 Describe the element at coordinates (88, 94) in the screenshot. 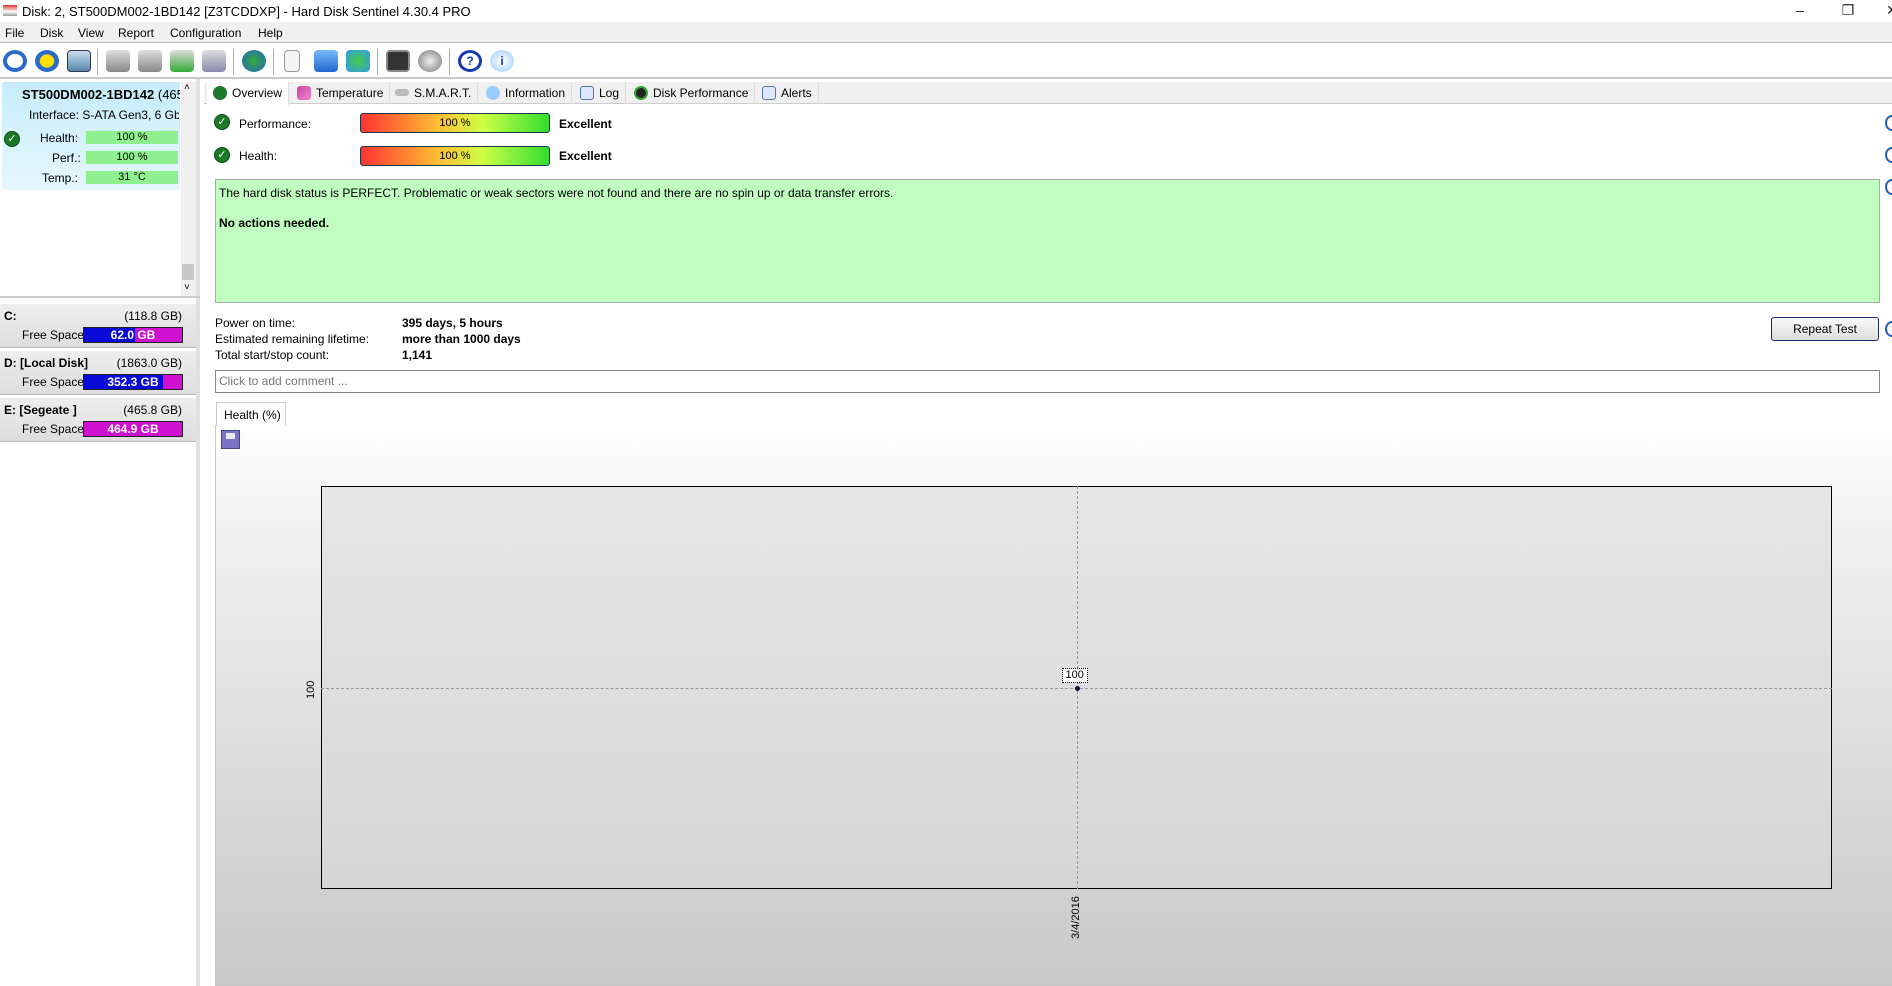

I see `disk-name: ST500DM002-1BD142` at that location.